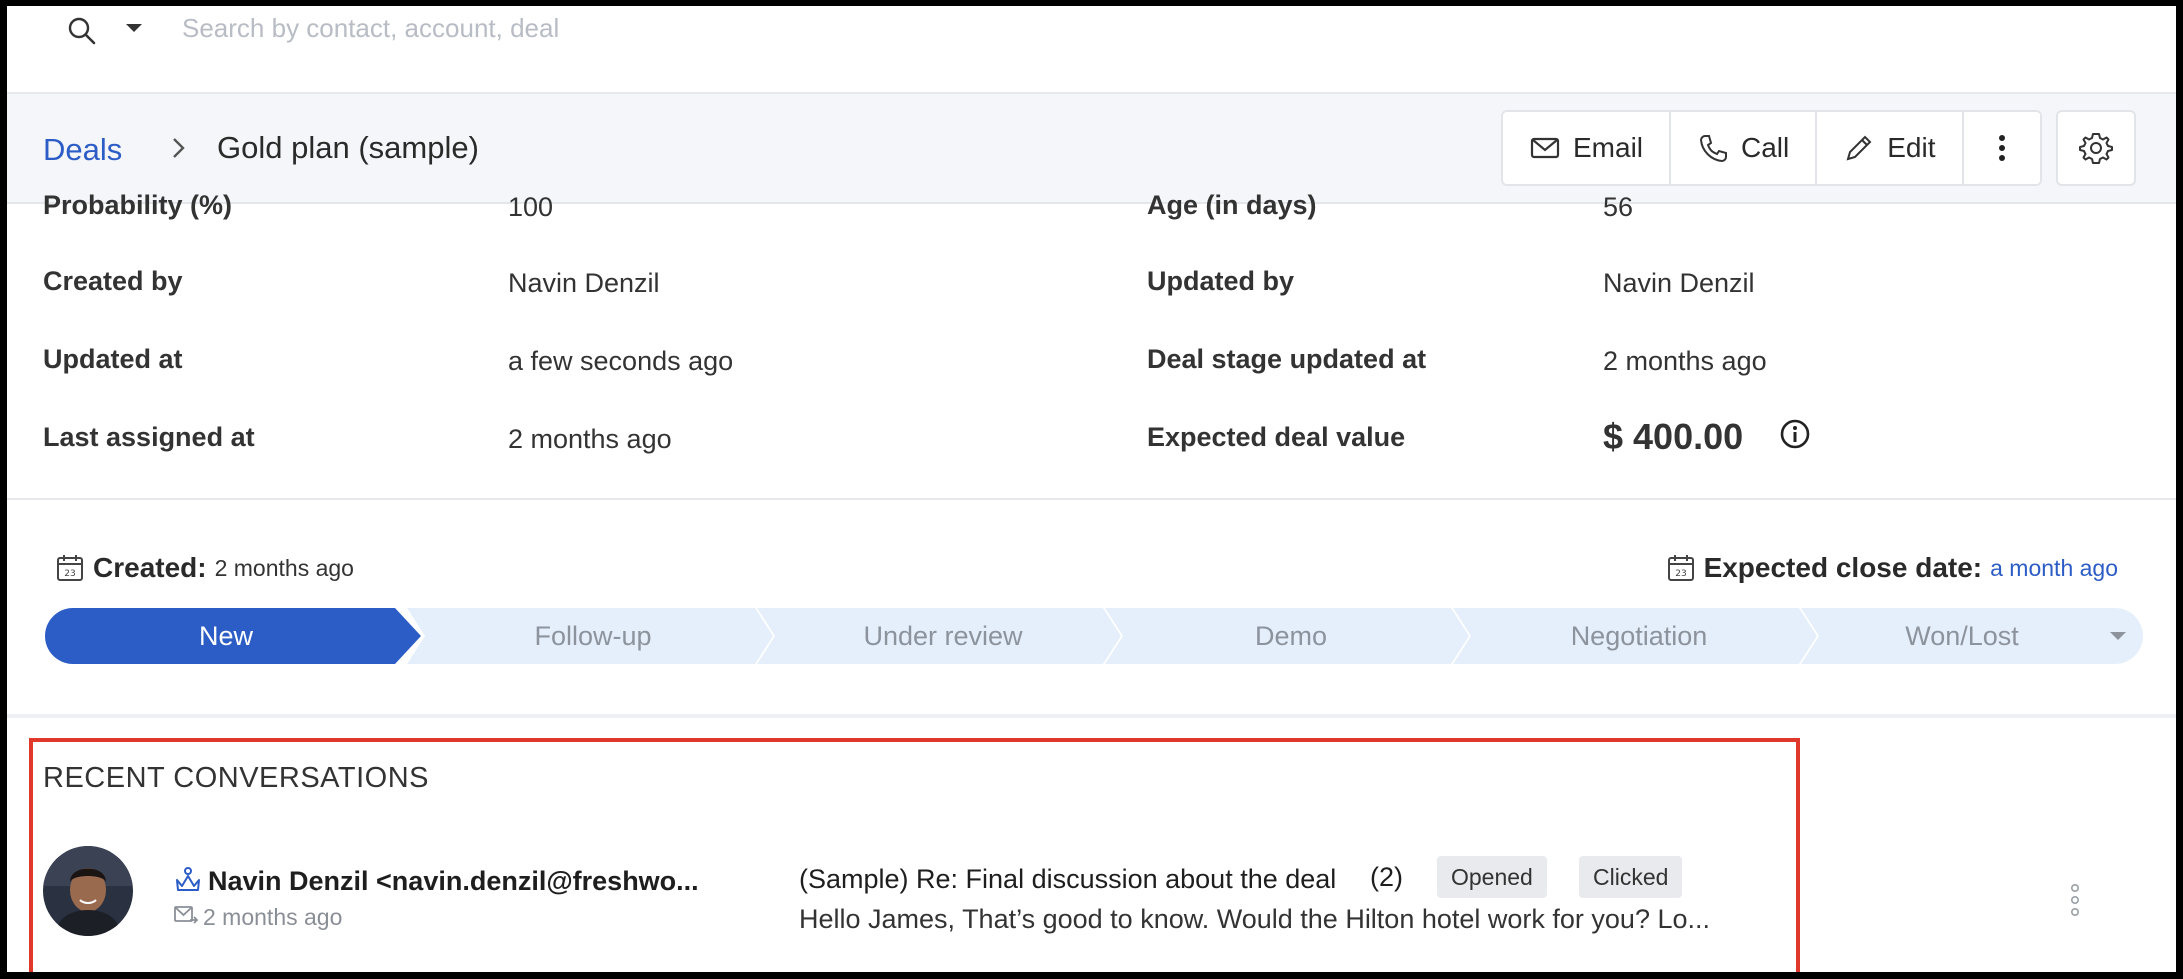 The width and height of the screenshot is (2183, 979). What do you see at coordinates (149, 437) in the screenshot?
I see `last-assigned-label: Last assigned at` at bounding box center [149, 437].